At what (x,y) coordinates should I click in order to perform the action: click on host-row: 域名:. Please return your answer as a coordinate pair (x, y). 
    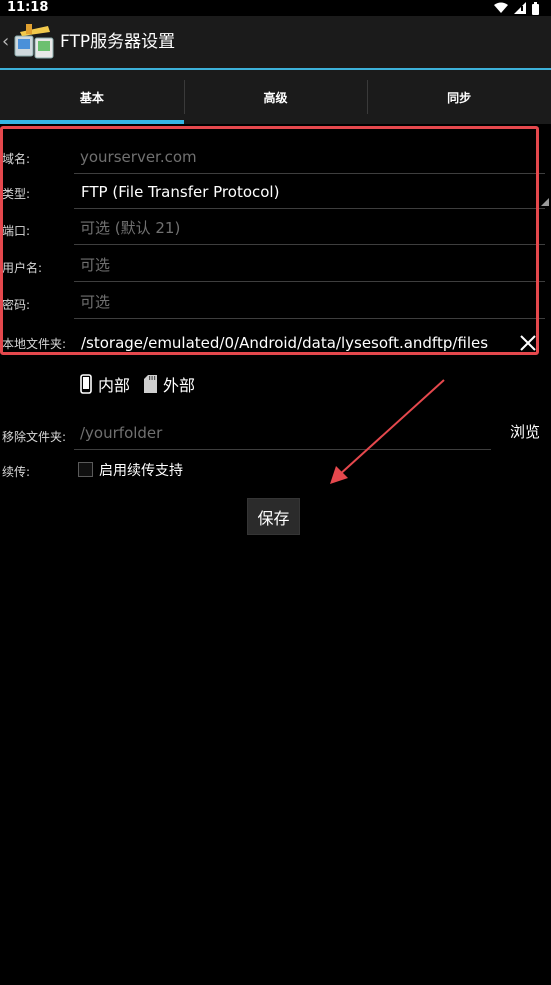
    Looking at the image, I should click on (275, 157).